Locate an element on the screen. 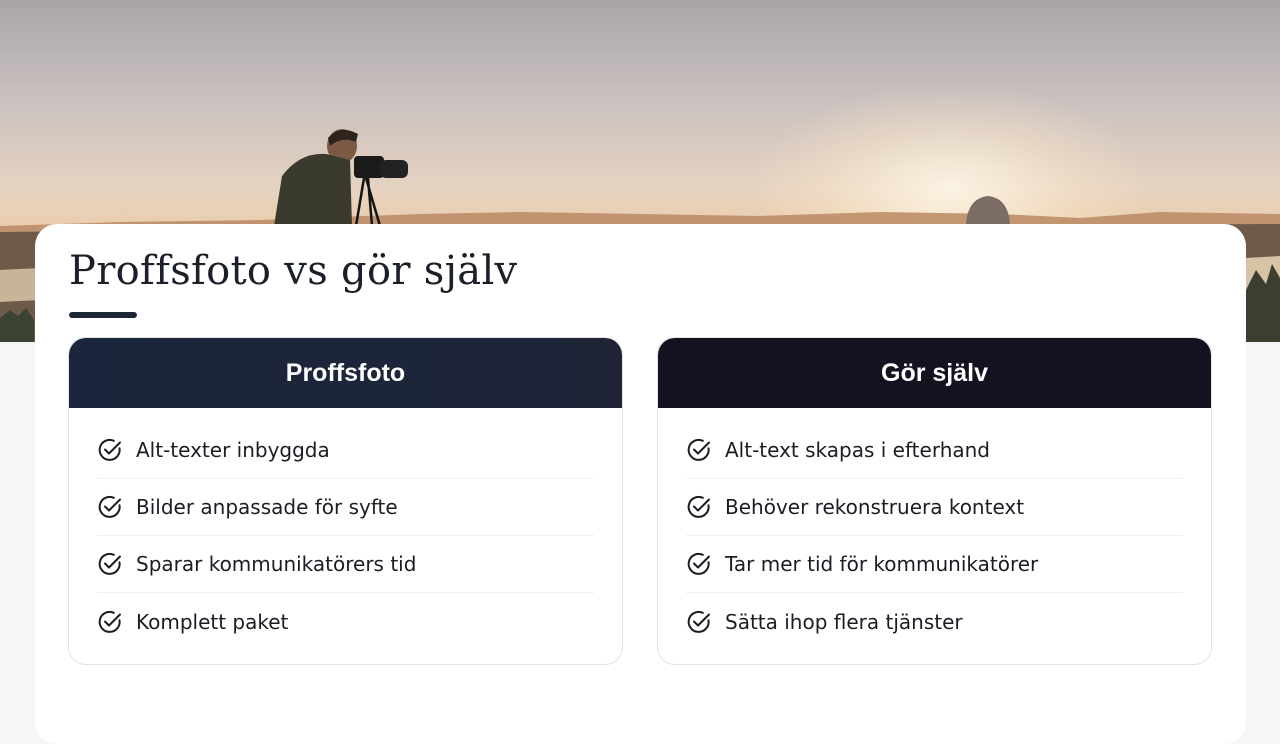 Image resolution: width=1280 pixels, height=744 pixels. title-underline is located at coordinates (103, 315).